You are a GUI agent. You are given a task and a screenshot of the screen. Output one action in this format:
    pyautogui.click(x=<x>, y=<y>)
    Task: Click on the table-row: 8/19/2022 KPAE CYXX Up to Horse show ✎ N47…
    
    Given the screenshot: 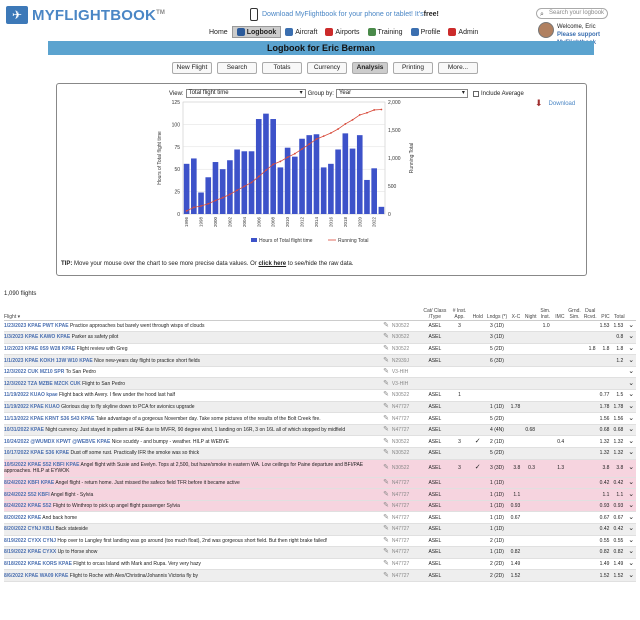 What is the action you would take?
    pyautogui.click(x=320, y=552)
    